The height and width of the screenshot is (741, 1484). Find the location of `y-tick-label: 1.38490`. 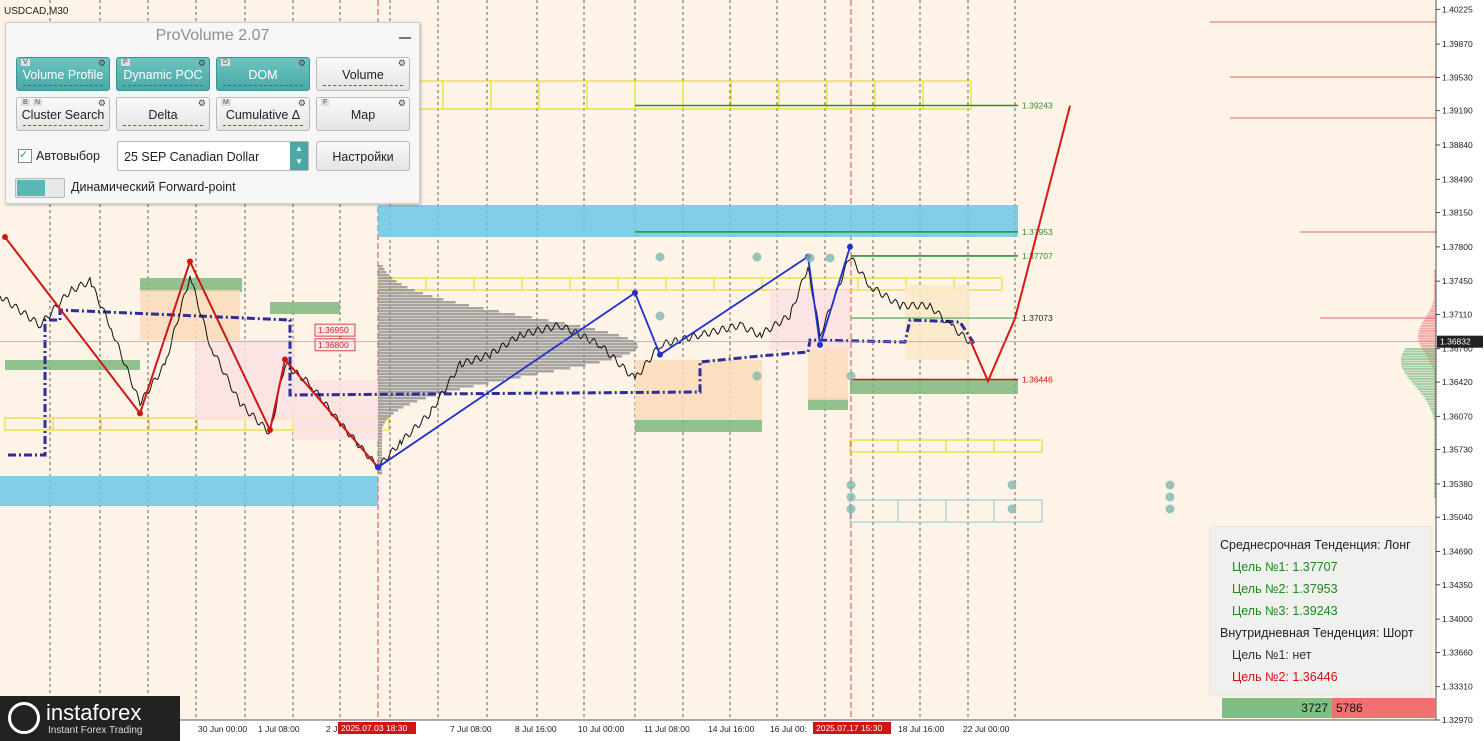

y-tick-label: 1.38490 is located at coordinates (1457, 179).